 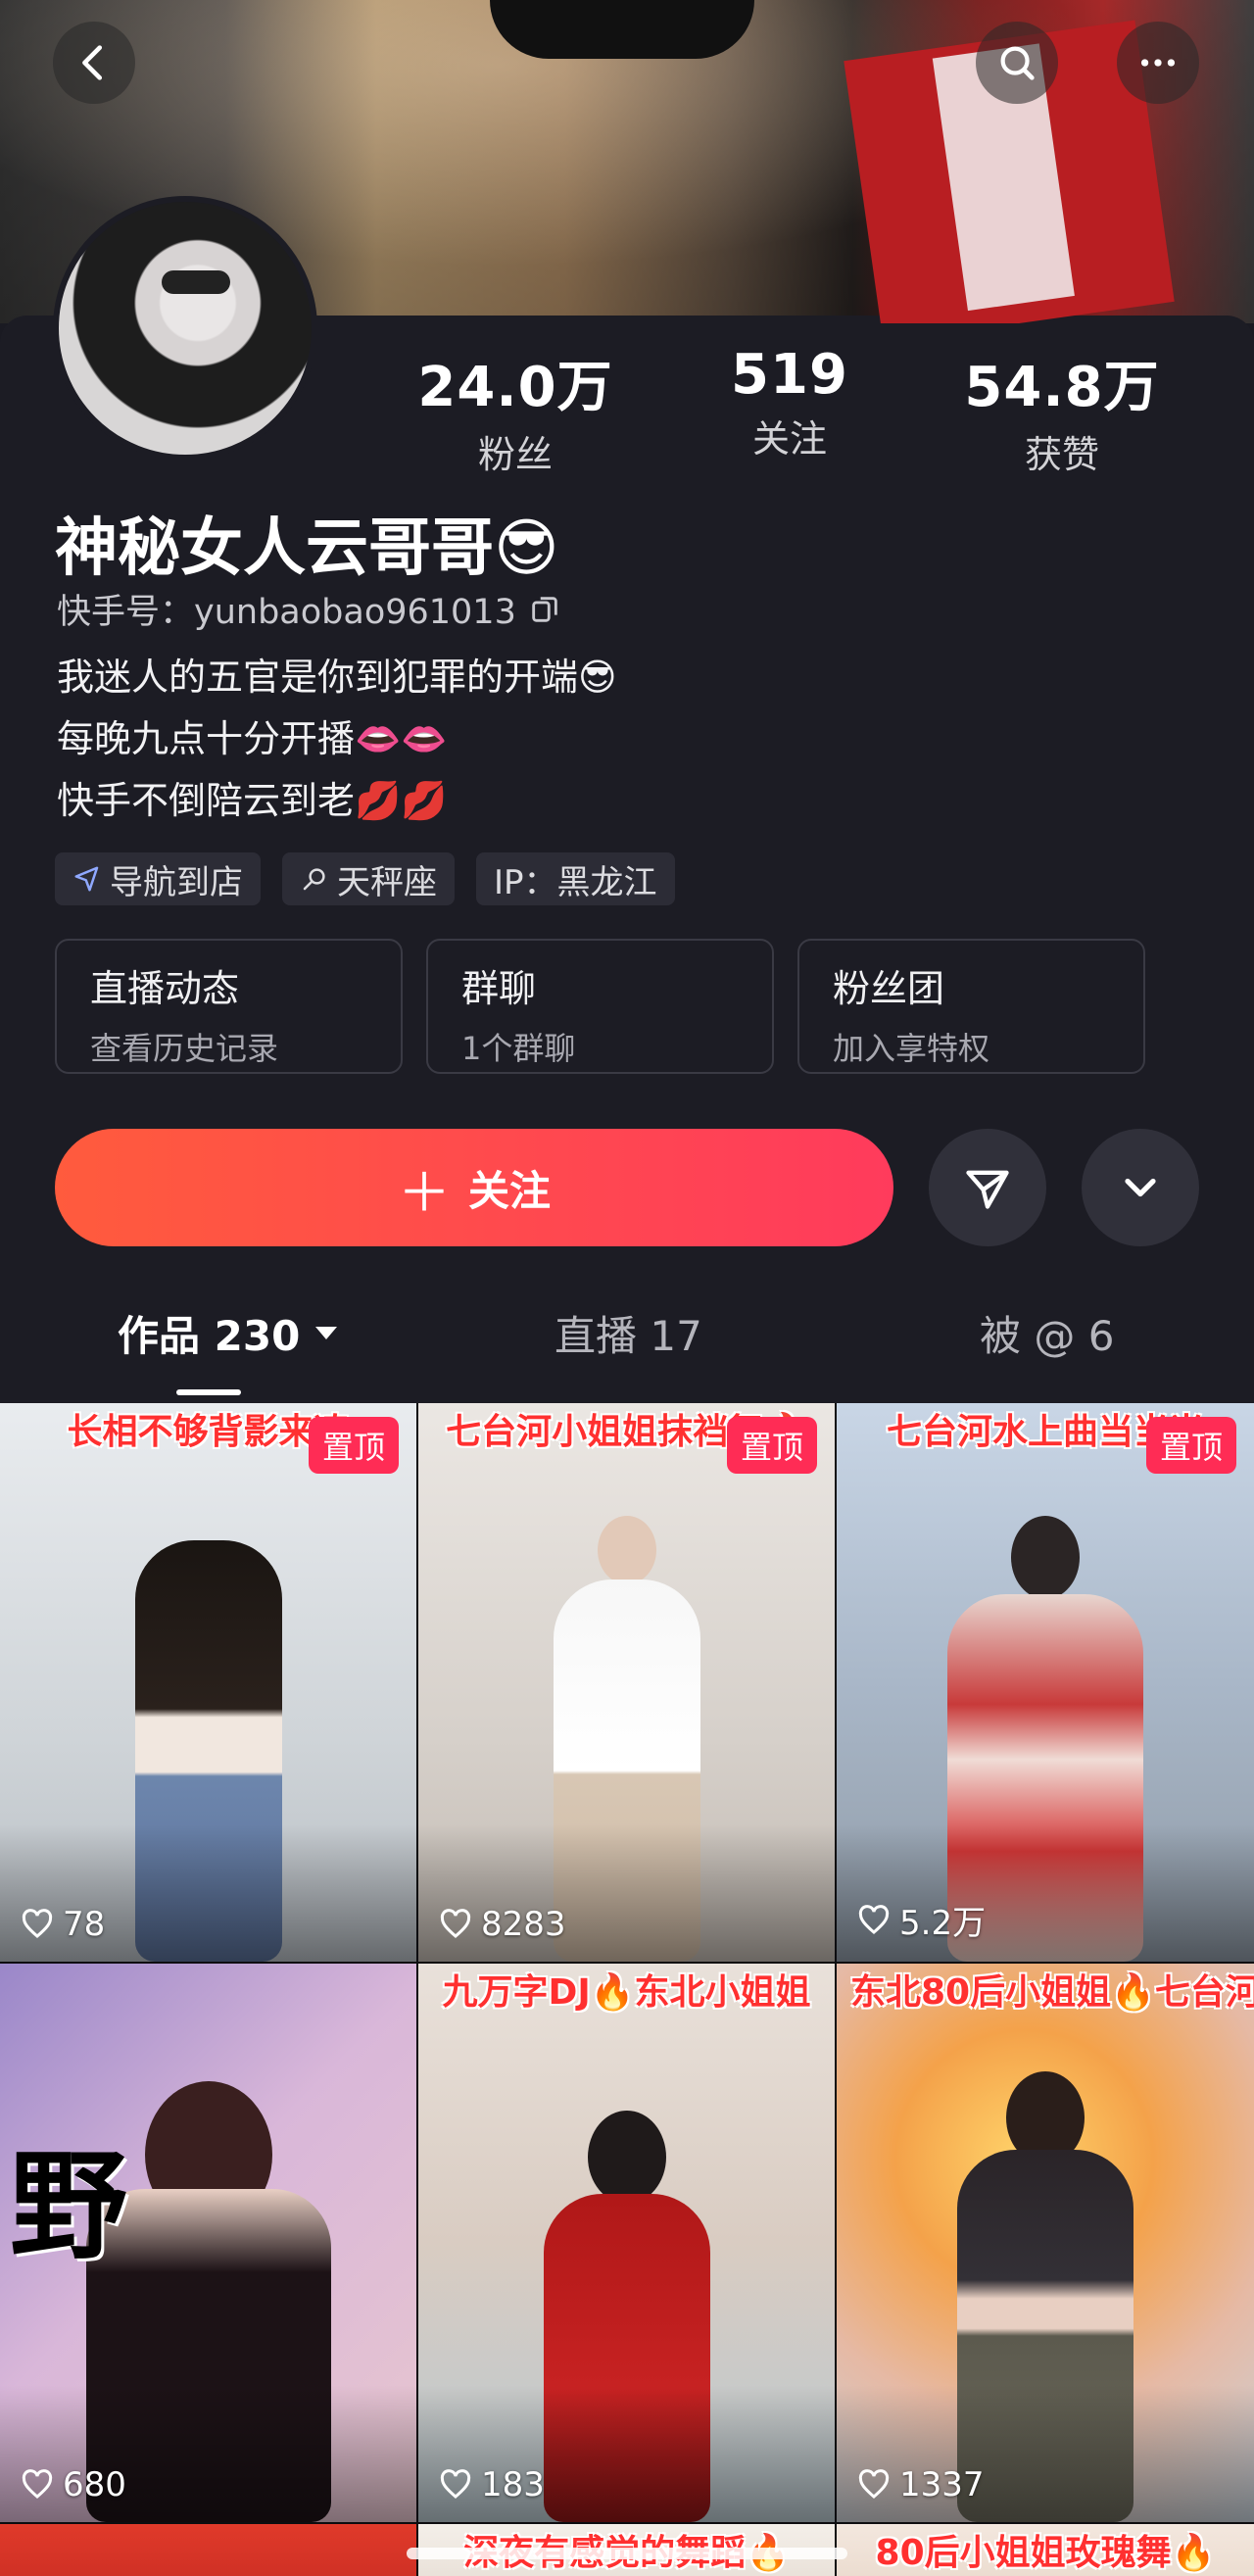 What do you see at coordinates (889, 988) in the screenshot?
I see `card-title: 粉丝团` at bounding box center [889, 988].